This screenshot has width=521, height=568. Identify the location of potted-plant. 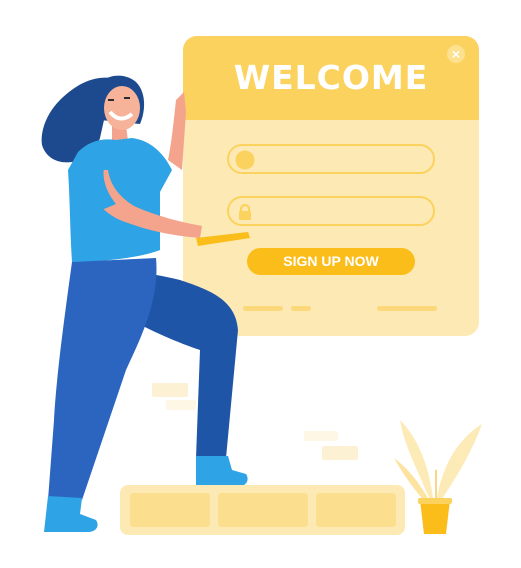
(438, 477).